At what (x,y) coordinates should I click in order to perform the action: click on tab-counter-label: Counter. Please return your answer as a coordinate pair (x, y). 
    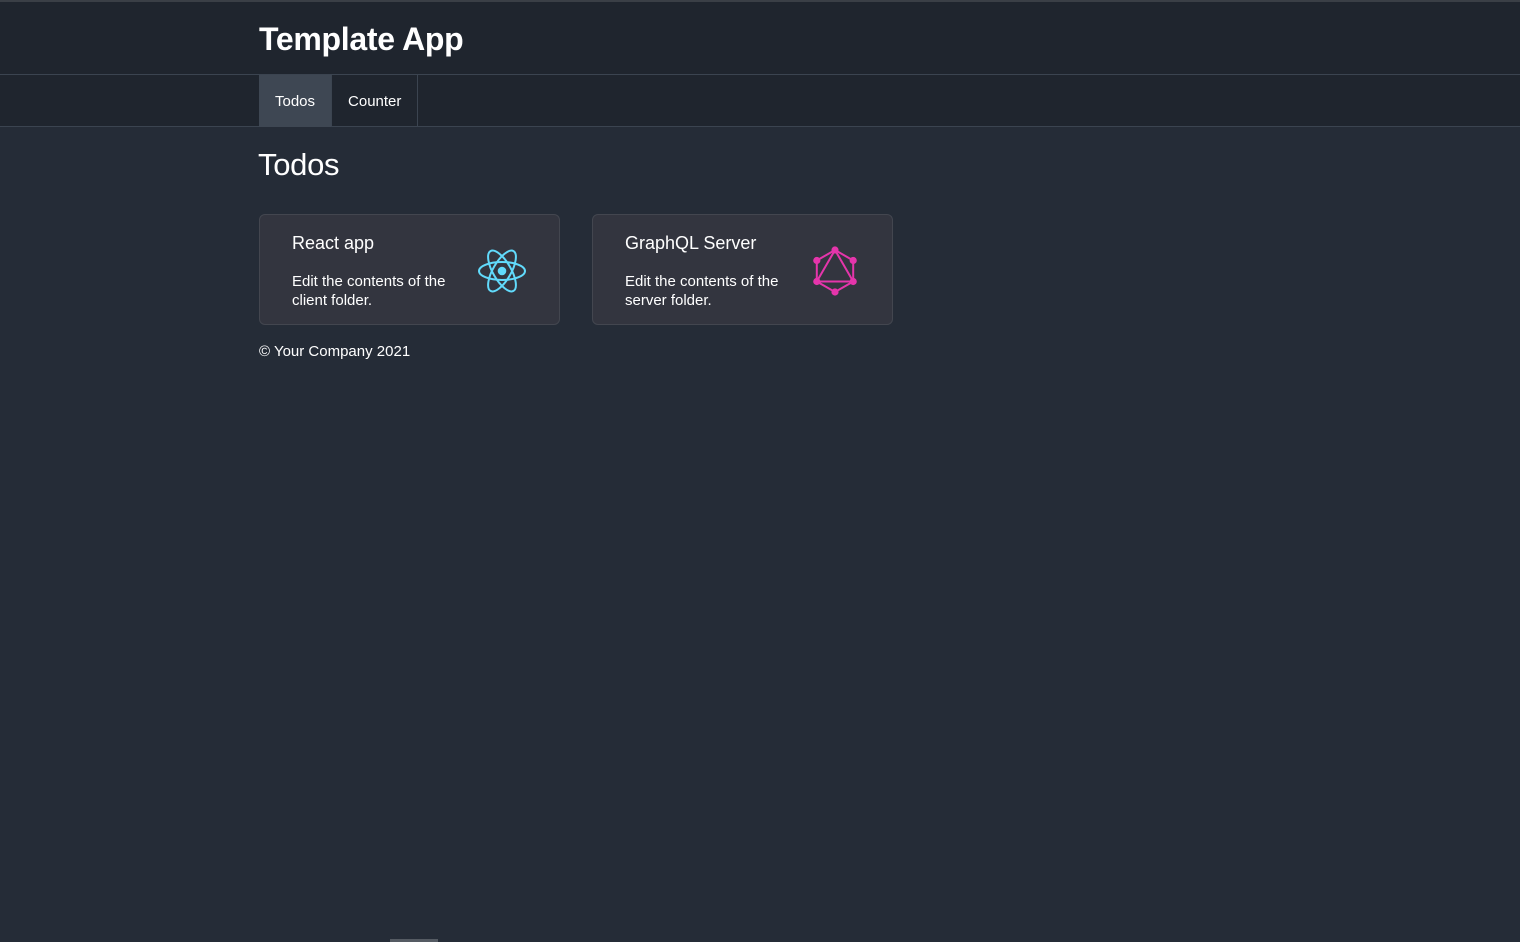
    Looking at the image, I should click on (375, 101).